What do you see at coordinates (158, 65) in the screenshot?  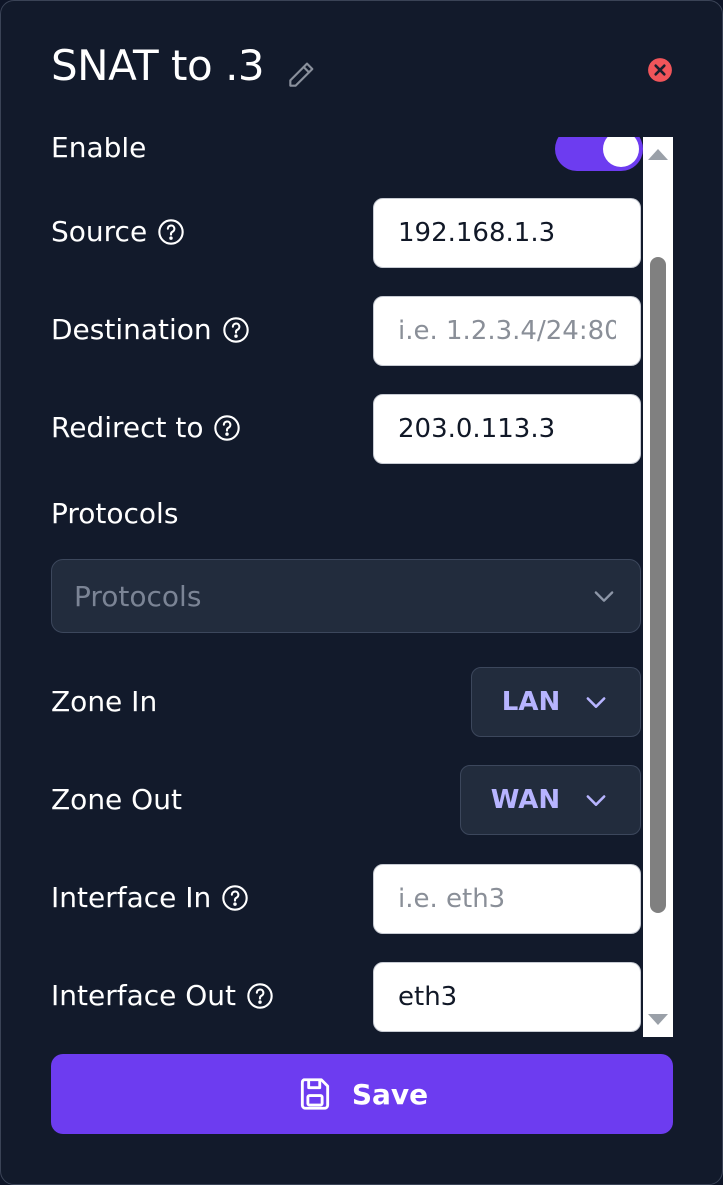 I see `dialog-title: SNAT to .3` at bounding box center [158, 65].